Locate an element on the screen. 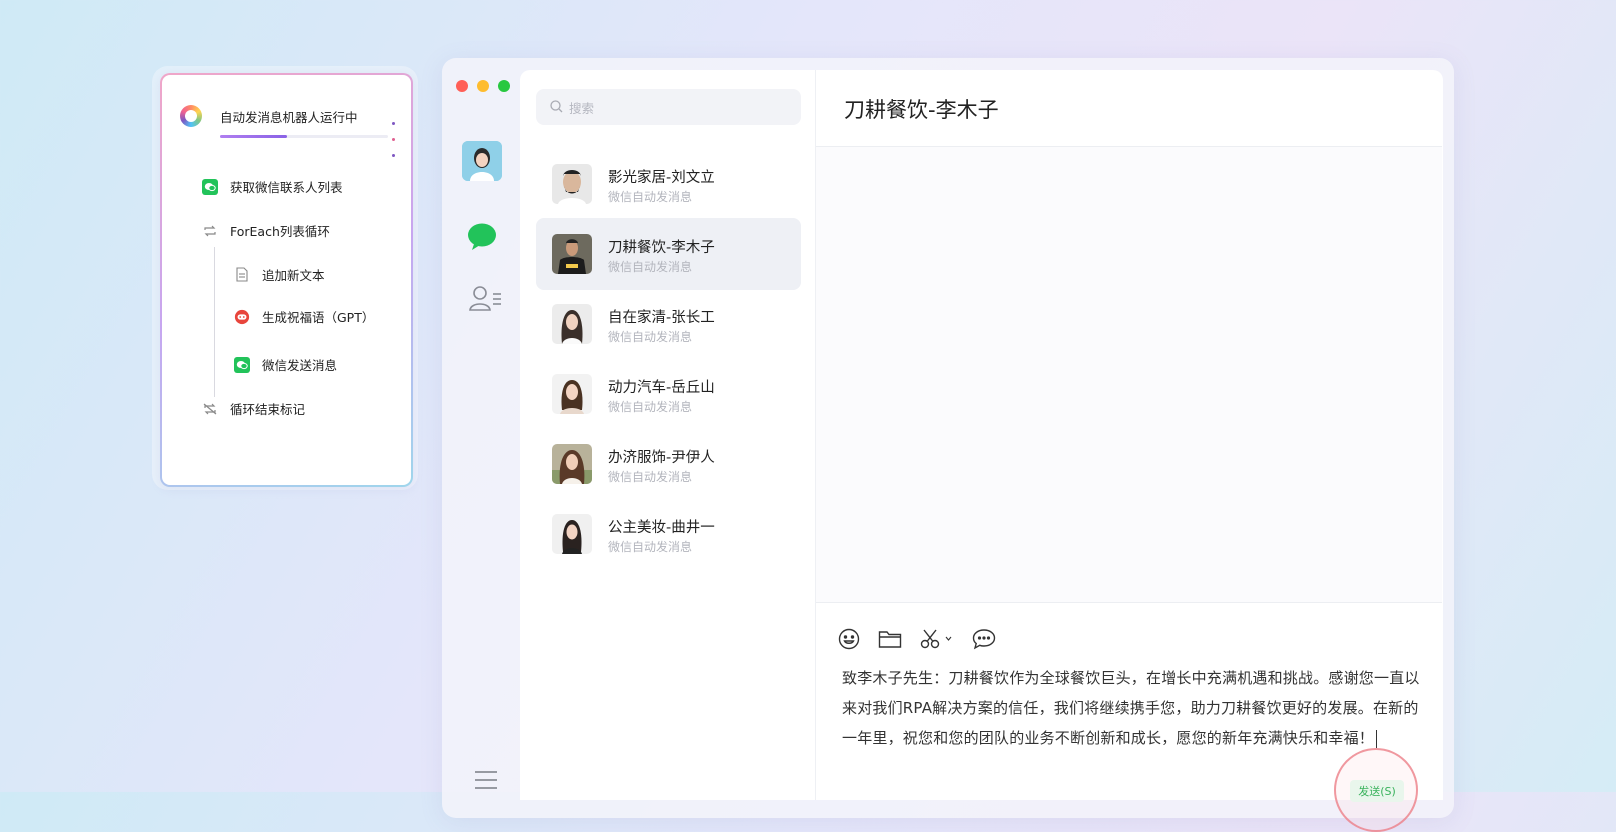 The height and width of the screenshot is (832, 1616). contacts-nav-icon is located at coordinates (486, 300).